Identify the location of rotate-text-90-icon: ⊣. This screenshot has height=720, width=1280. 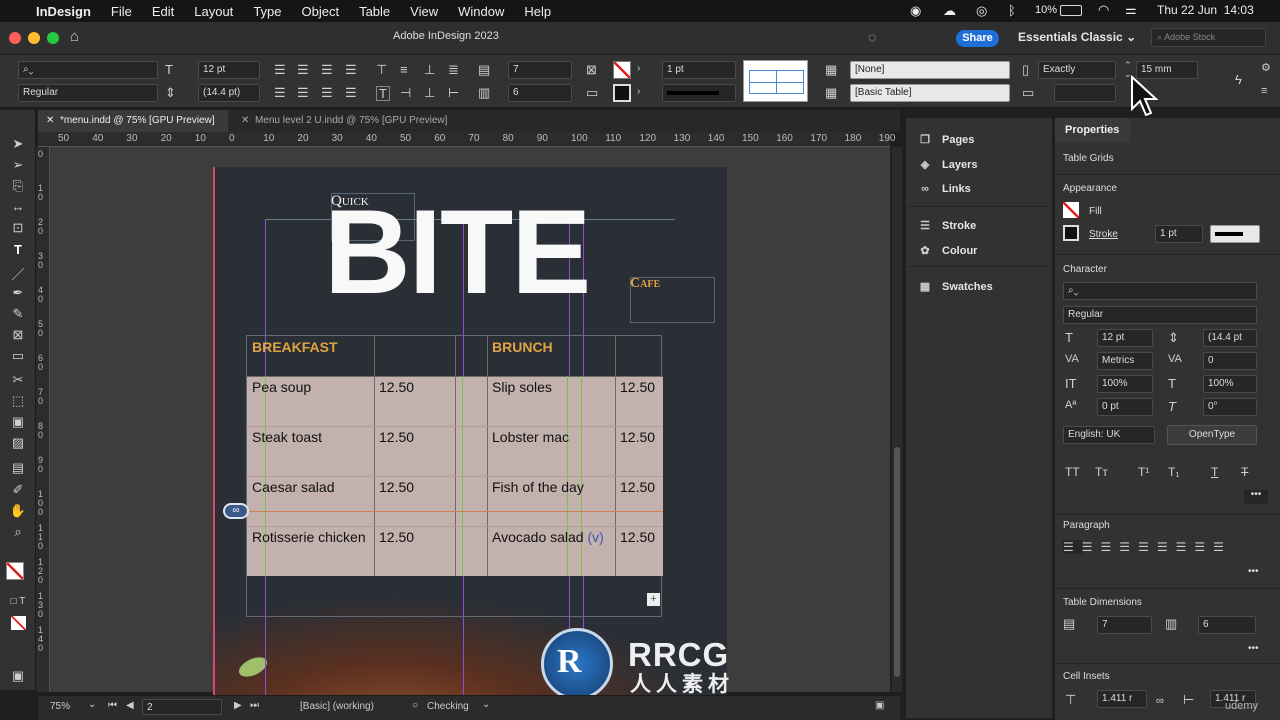
(405, 92).